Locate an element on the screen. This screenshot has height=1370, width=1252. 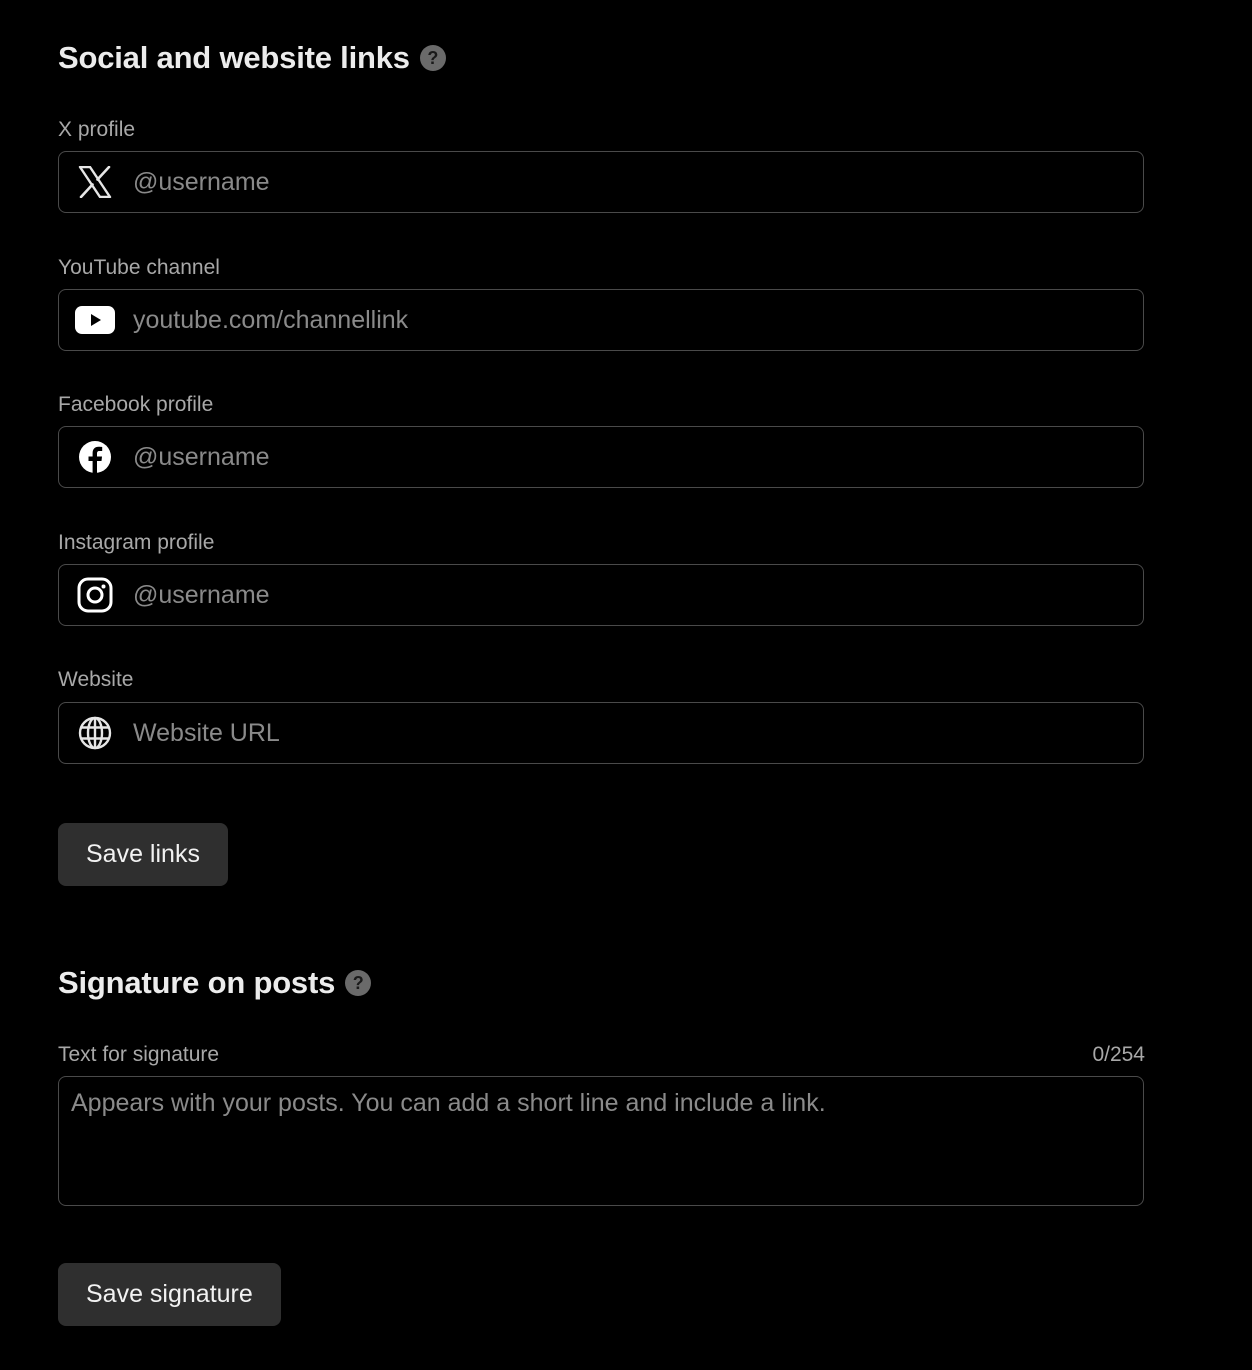
save-signature-button: Save signature is located at coordinates (169, 1294).